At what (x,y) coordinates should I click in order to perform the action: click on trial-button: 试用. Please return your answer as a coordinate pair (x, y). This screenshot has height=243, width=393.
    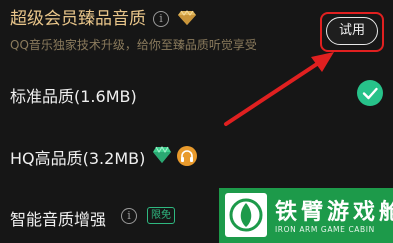
    Looking at the image, I should click on (352, 31).